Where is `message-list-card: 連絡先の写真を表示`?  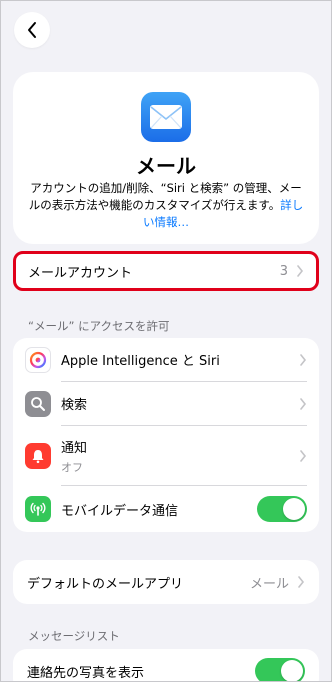
message-list-card: 連絡先の写真を表示 is located at coordinates (166, 665).